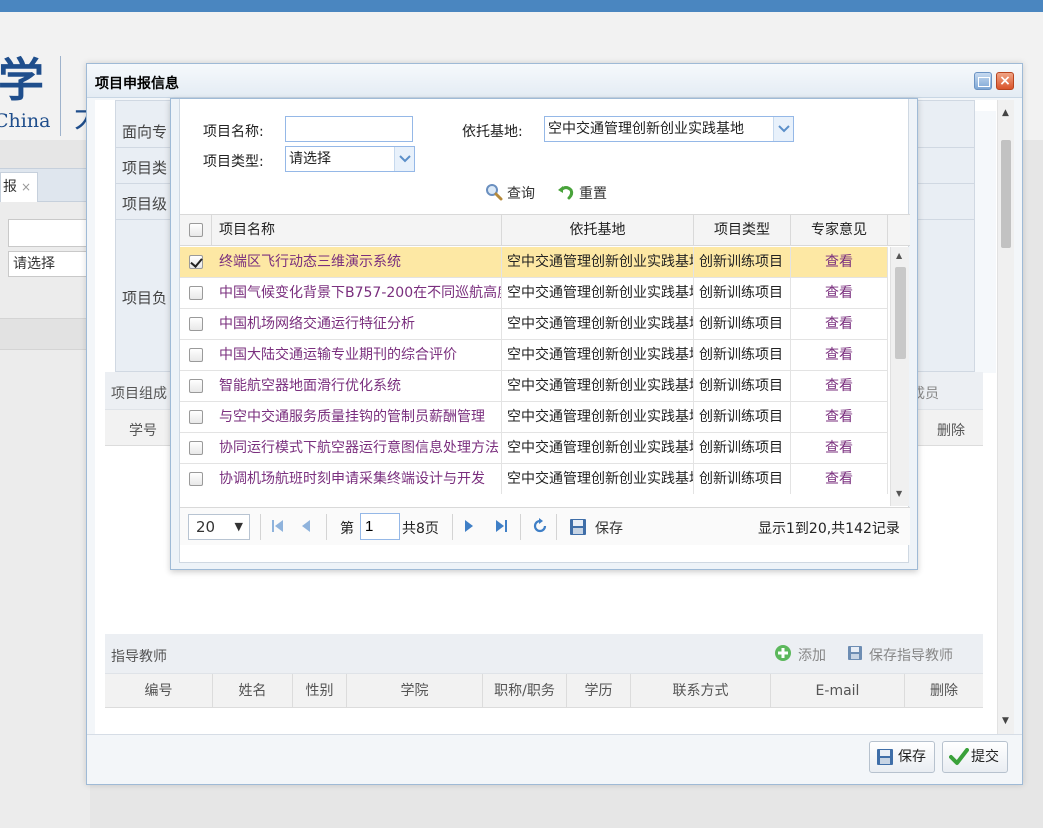 This screenshot has width=1043, height=828. I want to click on type-filter-label: 项目类型:, so click(233, 162).